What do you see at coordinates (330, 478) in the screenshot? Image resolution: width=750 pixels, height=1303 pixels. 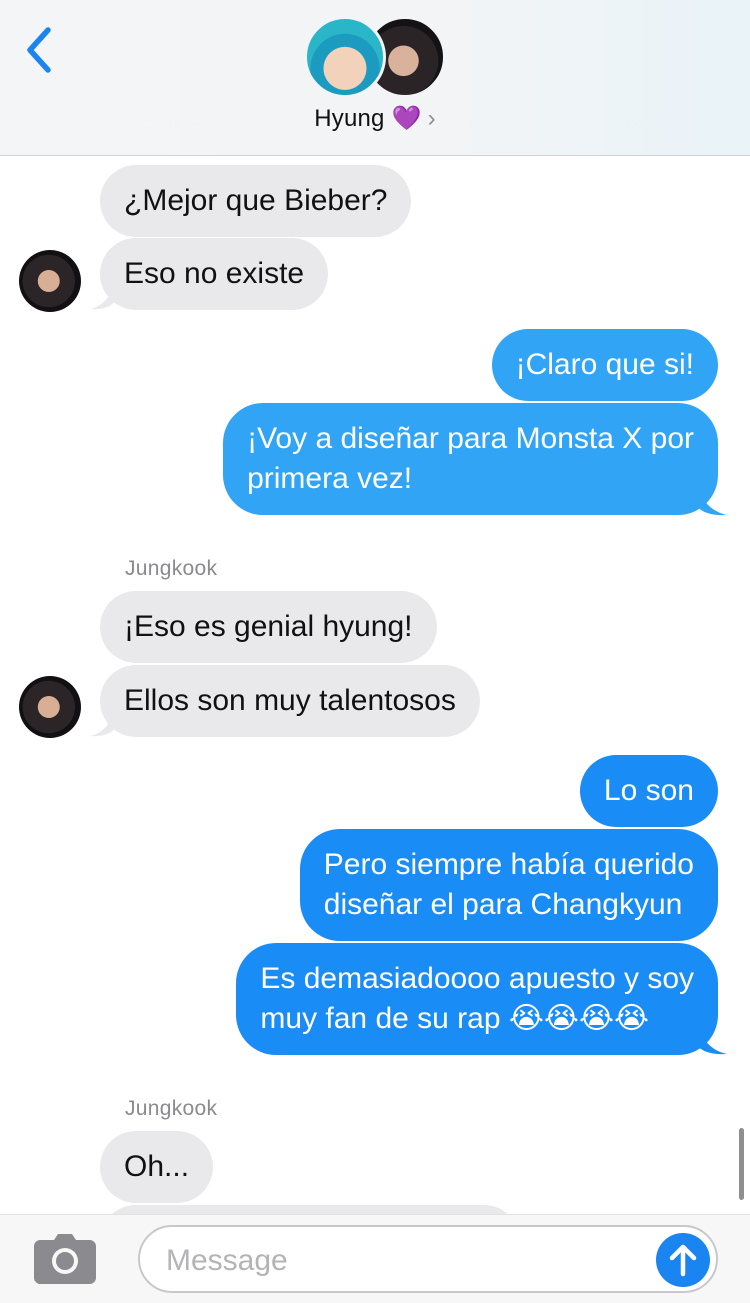 I see `message-text: primera vez!` at bounding box center [330, 478].